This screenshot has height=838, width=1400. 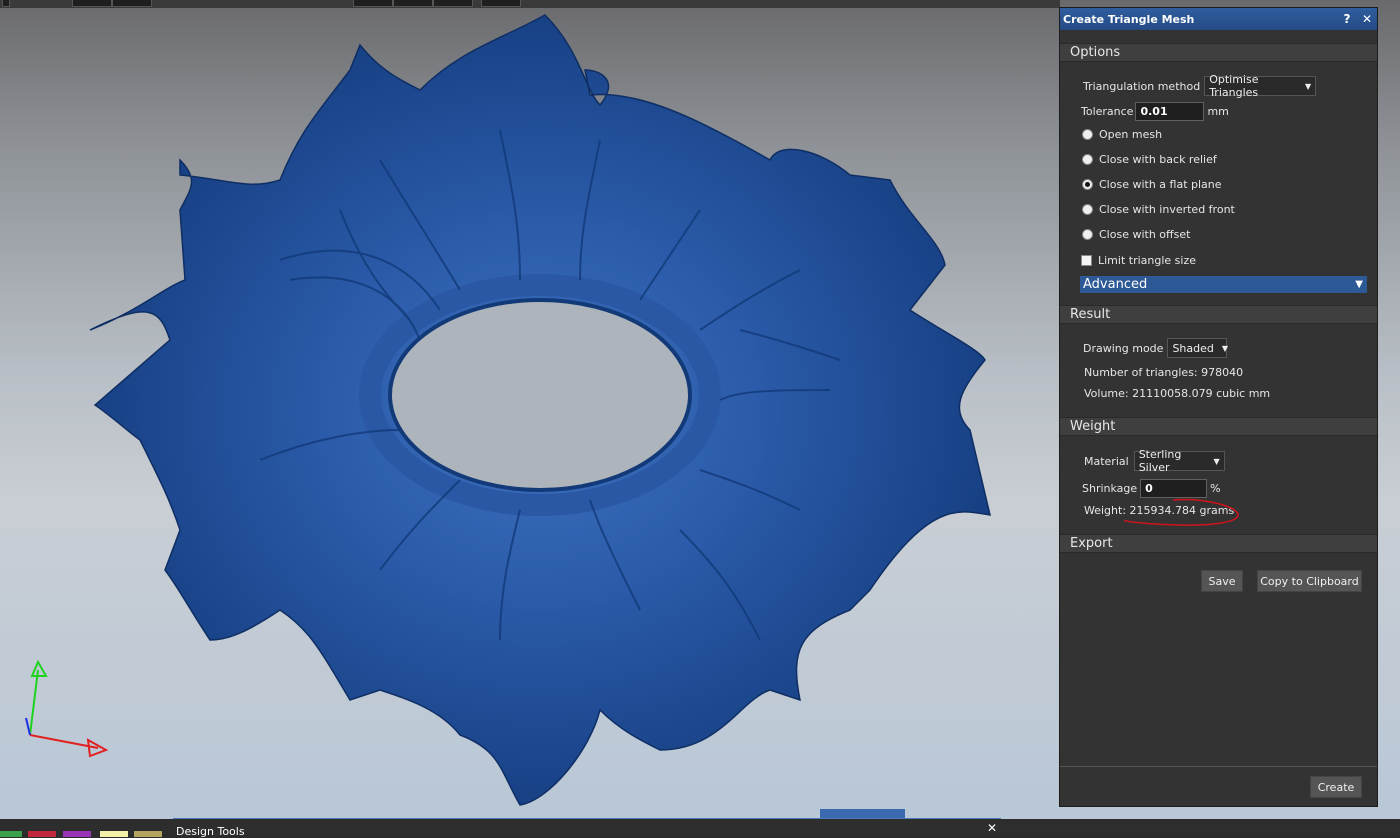 What do you see at coordinates (1107, 111) in the screenshot?
I see `tolerance-label: Tolerance` at bounding box center [1107, 111].